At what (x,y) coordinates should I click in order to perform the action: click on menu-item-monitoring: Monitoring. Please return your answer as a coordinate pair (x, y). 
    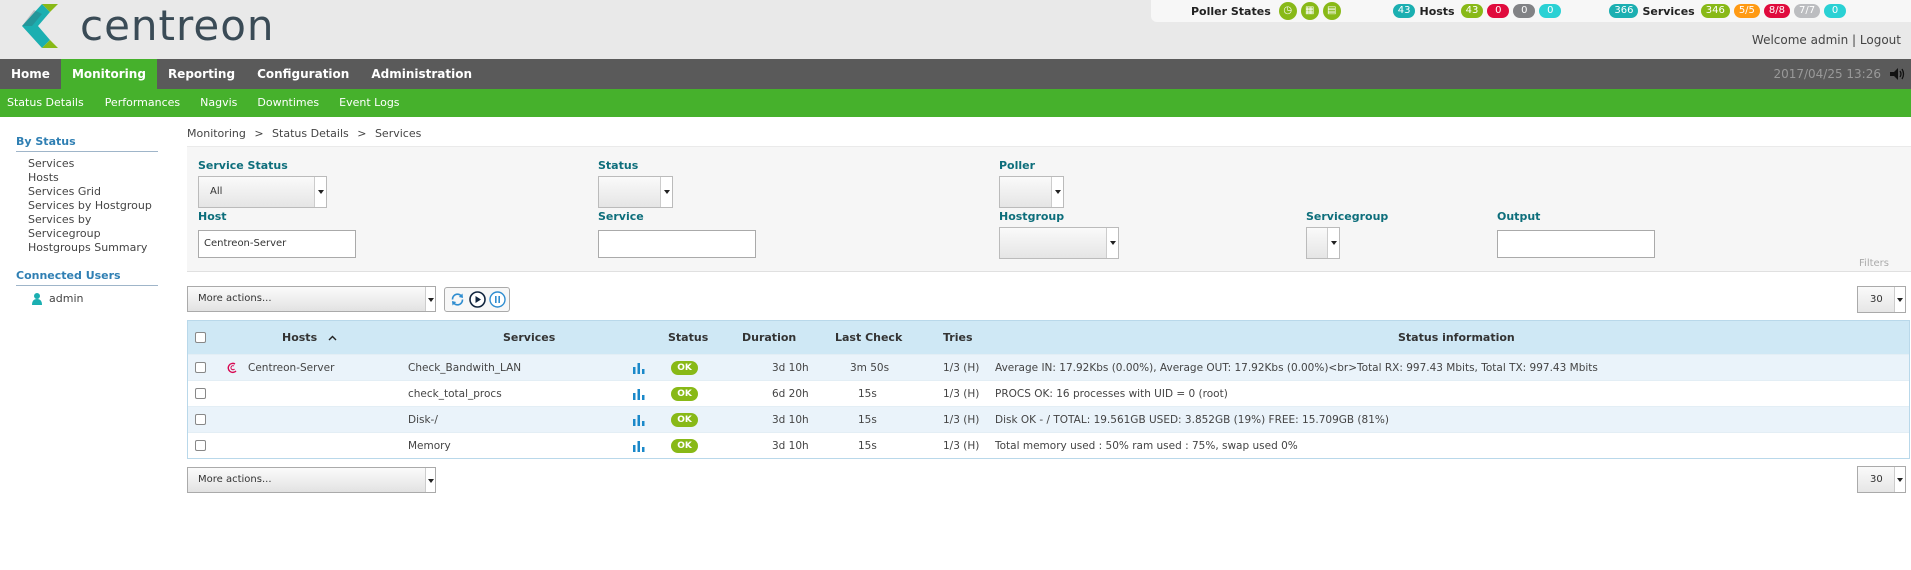
    Looking at the image, I should click on (108, 74).